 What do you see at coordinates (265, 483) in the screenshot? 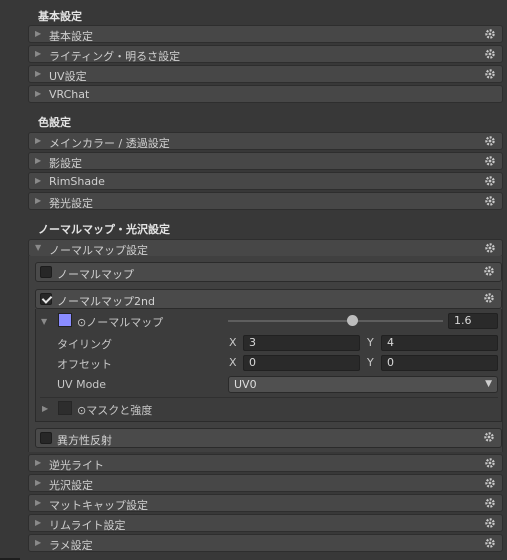
I see `fold-reflection: ▶ 光沢設定` at bounding box center [265, 483].